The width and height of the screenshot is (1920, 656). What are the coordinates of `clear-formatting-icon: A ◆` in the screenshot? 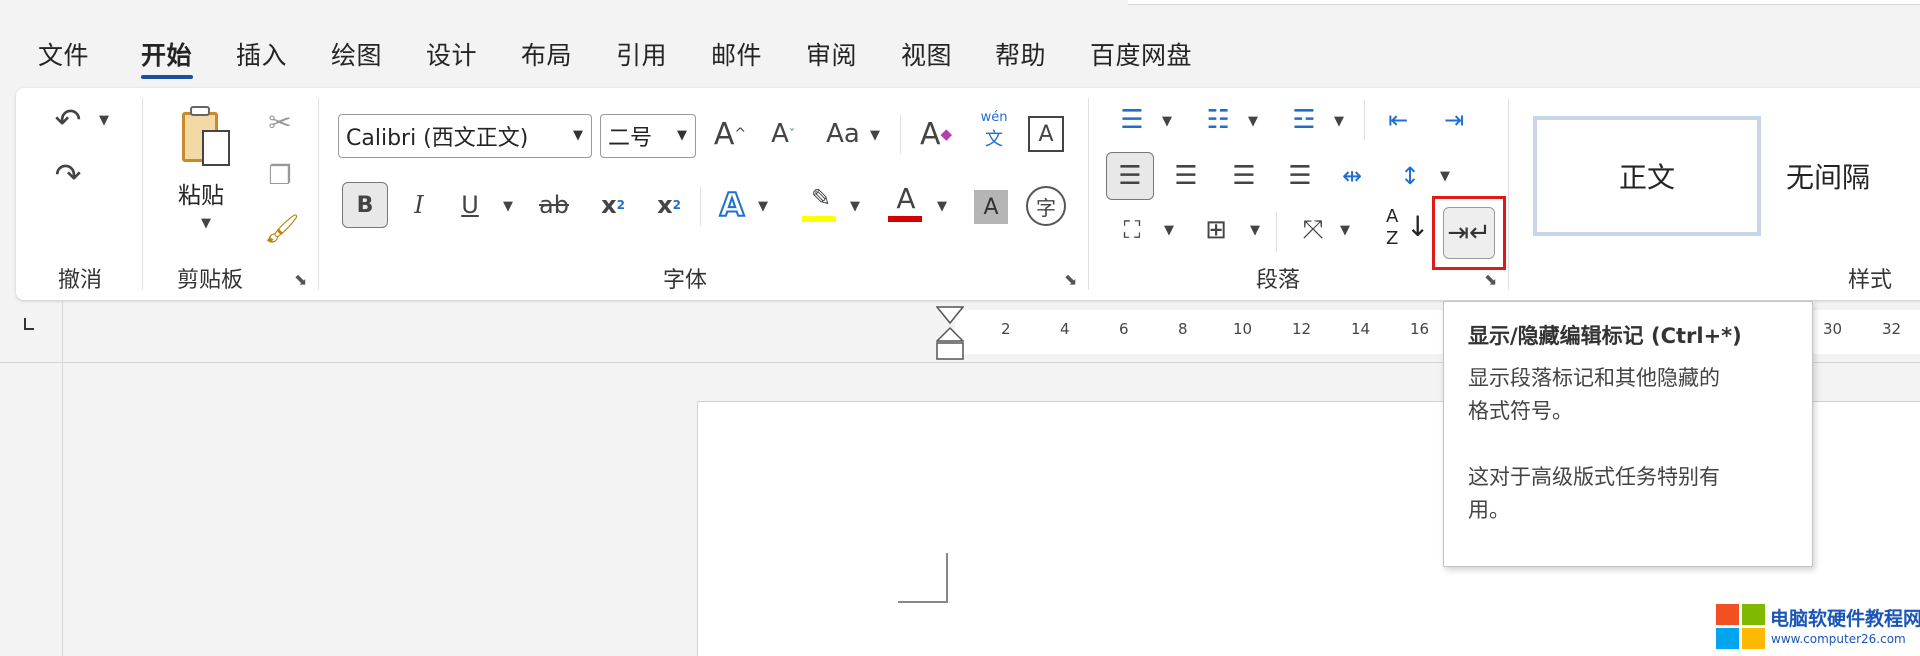 It's located at (936, 134).